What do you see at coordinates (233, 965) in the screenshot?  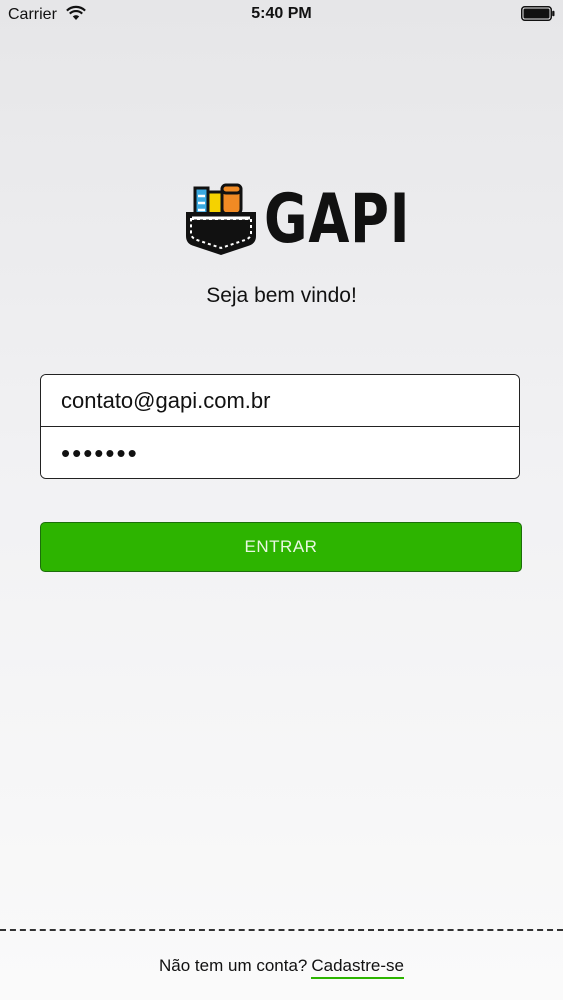 I see `signup-prompt-text: Não tem um conta?` at bounding box center [233, 965].